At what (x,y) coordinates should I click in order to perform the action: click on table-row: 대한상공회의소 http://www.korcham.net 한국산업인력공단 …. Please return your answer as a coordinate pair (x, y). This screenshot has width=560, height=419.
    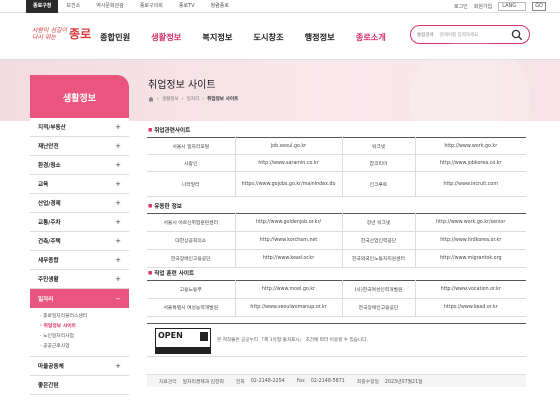
    Looking at the image, I should click on (336, 240).